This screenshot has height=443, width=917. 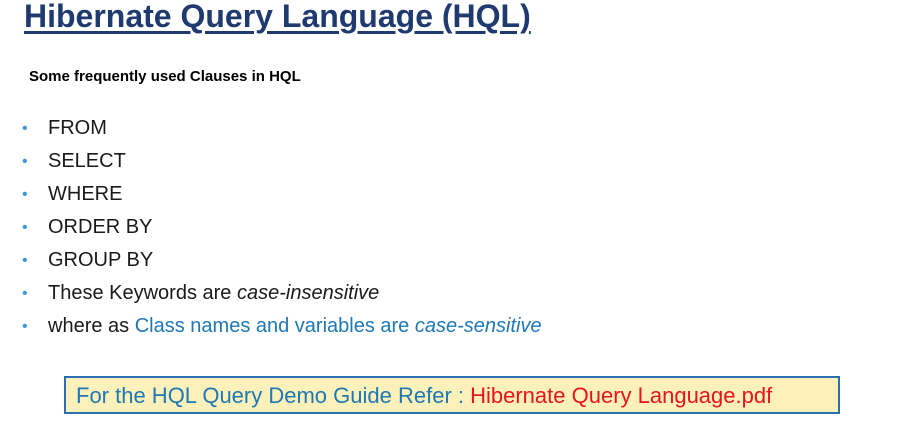 What do you see at coordinates (478, 326) in the screenshot?
I see `classnames-emphasis: case-sensitive` at bounding box center [478, 326].